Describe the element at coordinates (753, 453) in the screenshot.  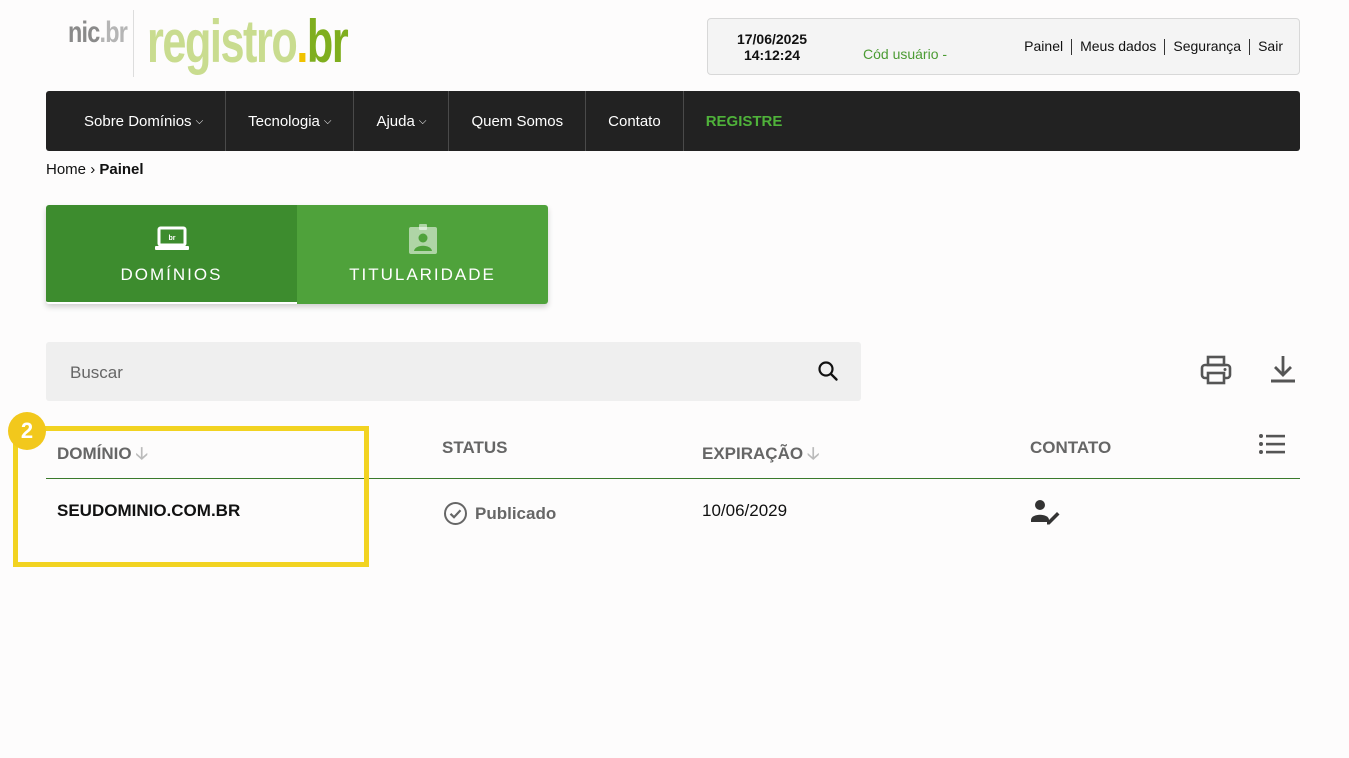
I see `col-header-label: EXPIRAÇÃO` at that location.